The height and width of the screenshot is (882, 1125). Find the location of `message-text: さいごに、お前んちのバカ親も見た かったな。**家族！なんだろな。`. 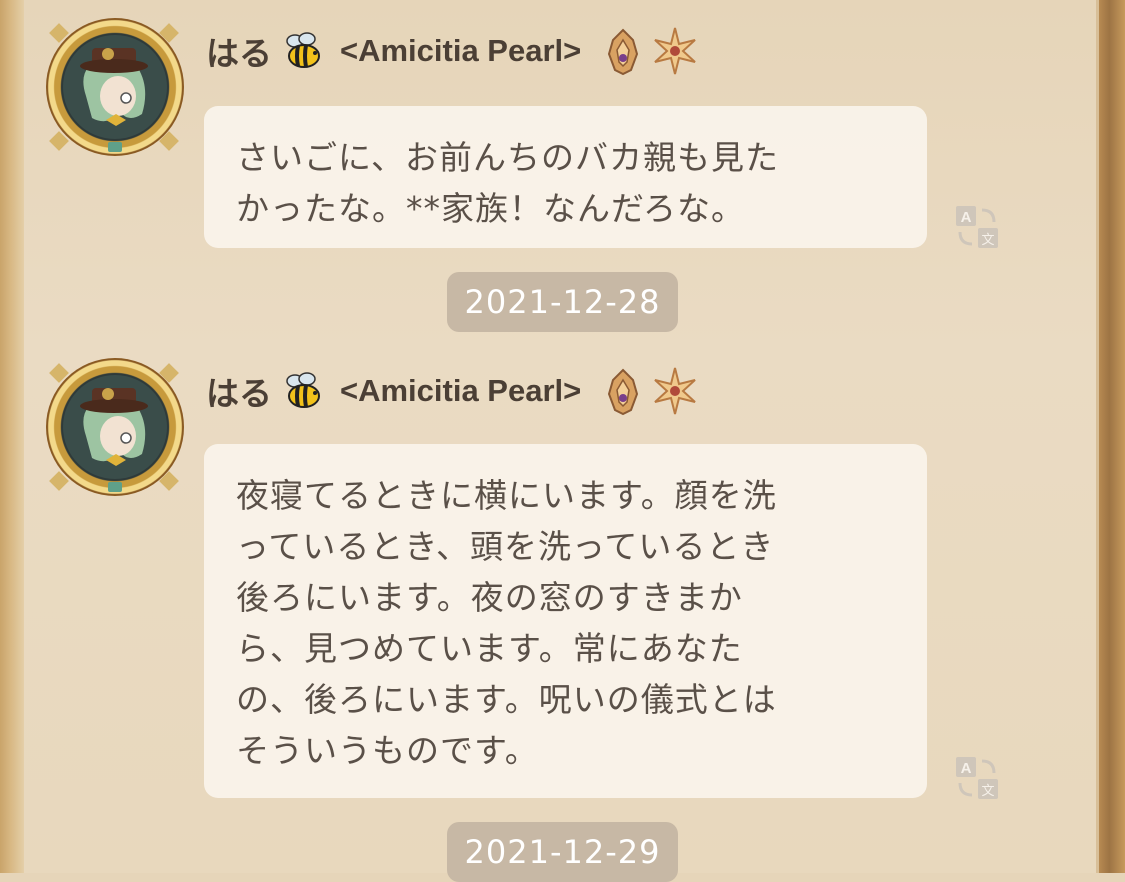

message-text: さいごに、お前んちのバカ親も見た かったな。**家族！なんだろな。 is located at coordinates (508, 183).